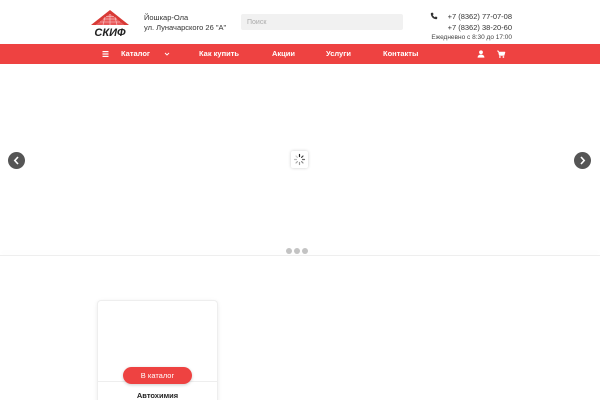 The width and height of the screenshot is (600, 400). I want to click on nav-item-promotions: Акции, so click(283, 54).